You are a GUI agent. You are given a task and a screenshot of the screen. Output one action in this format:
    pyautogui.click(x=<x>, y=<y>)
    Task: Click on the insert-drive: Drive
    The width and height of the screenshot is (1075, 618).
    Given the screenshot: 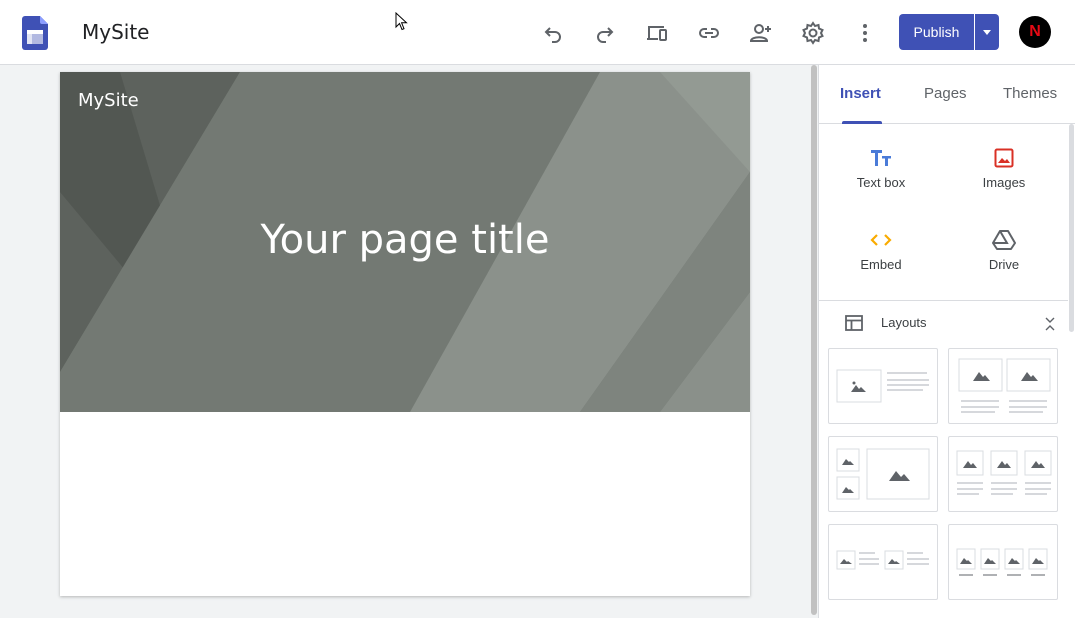 What is the action you would take?
    pyautogui.click(x=1004, y=257)
    